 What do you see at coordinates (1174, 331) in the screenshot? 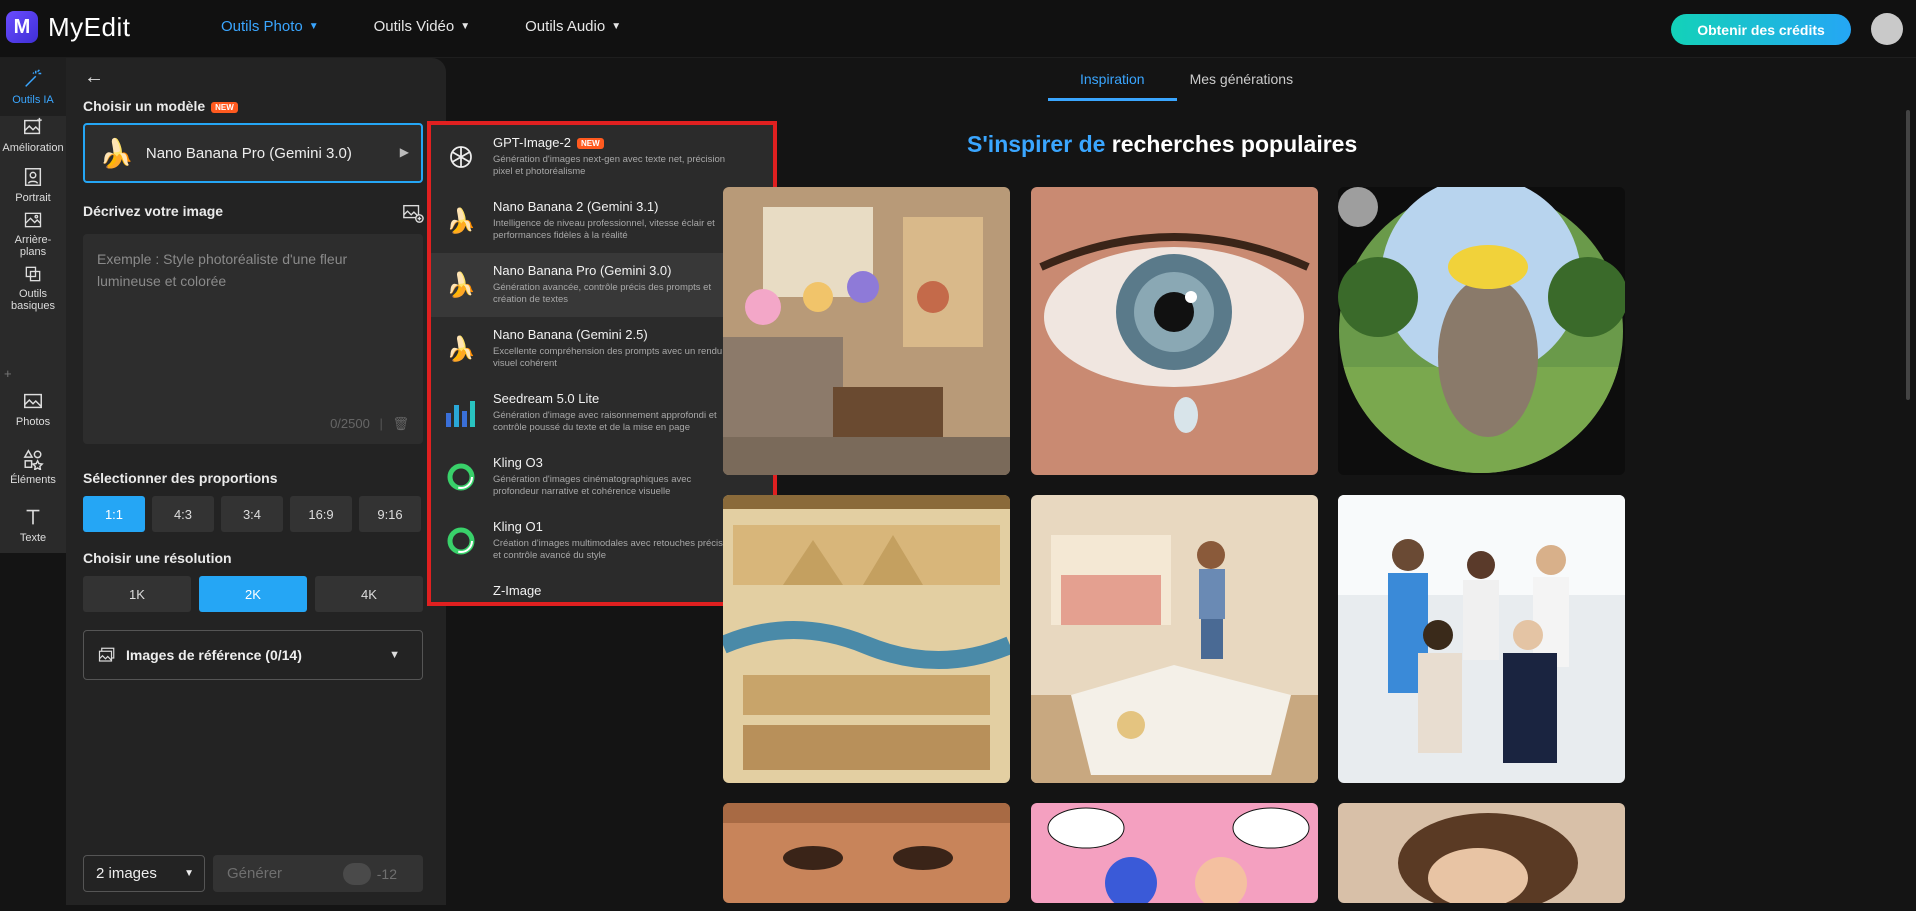
I see `inspiration-tile-crying-eye` at bounding box center [1174, 331].